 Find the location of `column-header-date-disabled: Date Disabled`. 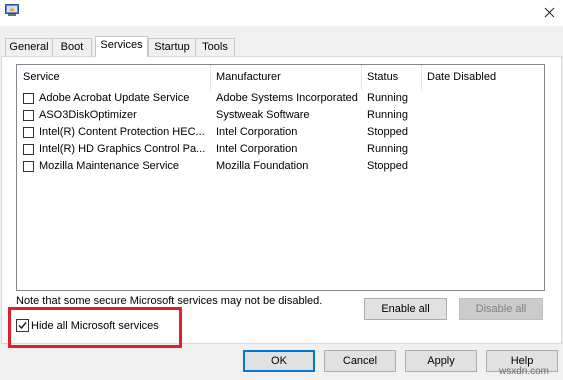

column-header-date-disabled: Date Disabled is located at coordinates (482, 77).